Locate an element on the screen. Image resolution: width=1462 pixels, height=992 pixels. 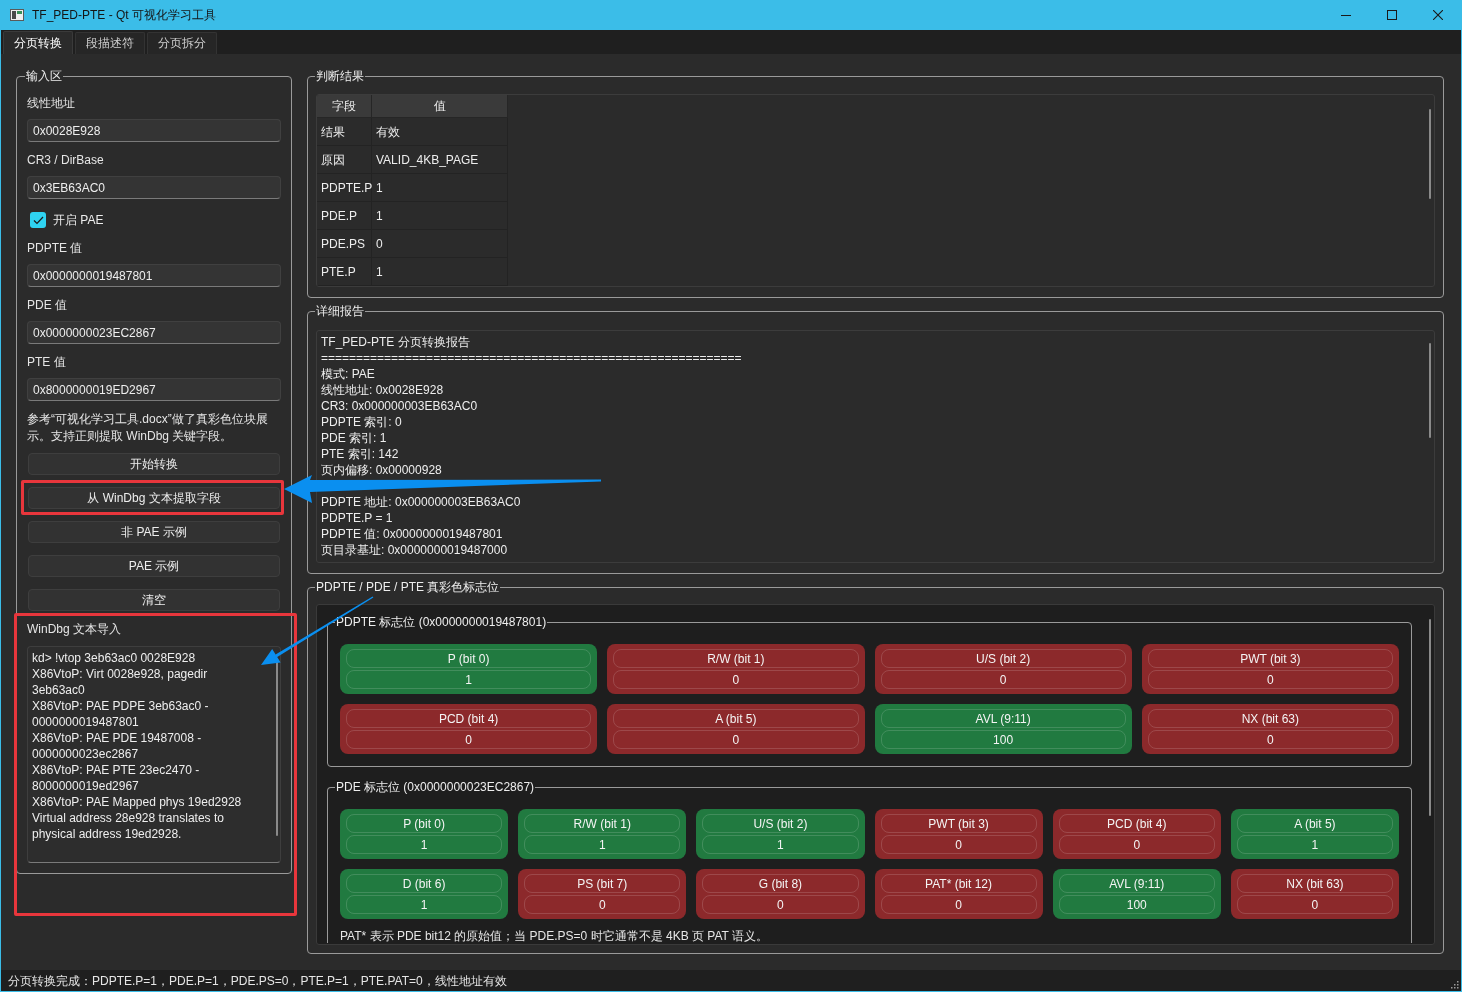
column-header: 字段 is located at coordinates (344, 106).